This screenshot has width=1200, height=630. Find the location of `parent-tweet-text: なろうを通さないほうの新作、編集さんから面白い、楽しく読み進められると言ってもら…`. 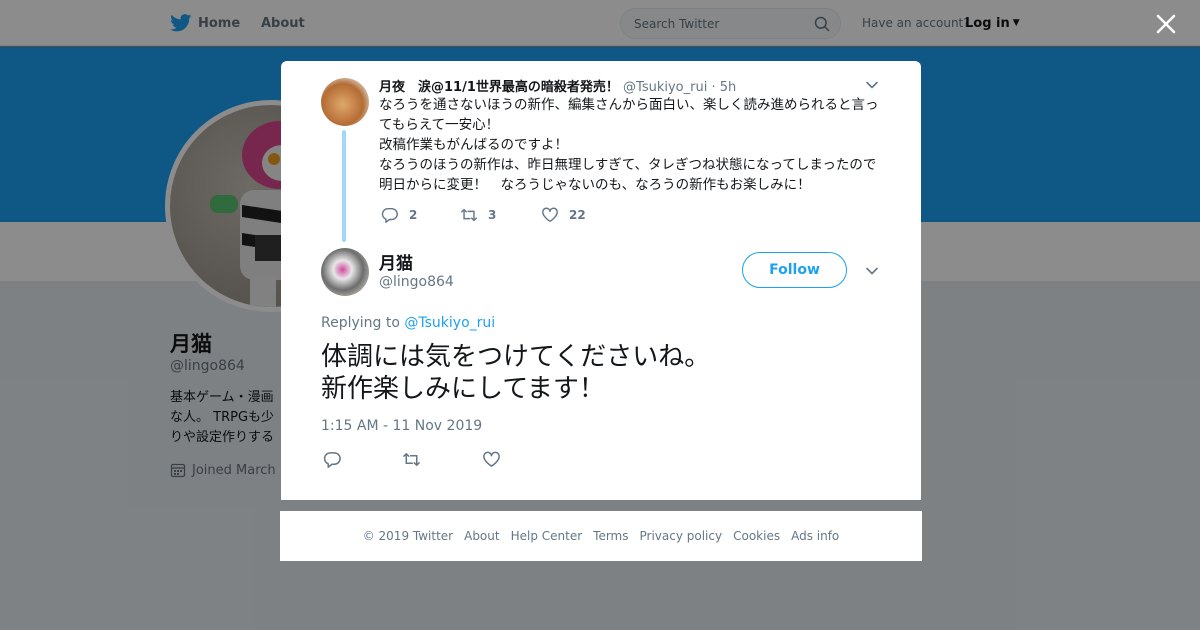

parent-tweet-text: なろうを通さないほうの新作、編集さんから面白い、楽しく読み進められると言ってもら… is located at coordinates (629, 145).